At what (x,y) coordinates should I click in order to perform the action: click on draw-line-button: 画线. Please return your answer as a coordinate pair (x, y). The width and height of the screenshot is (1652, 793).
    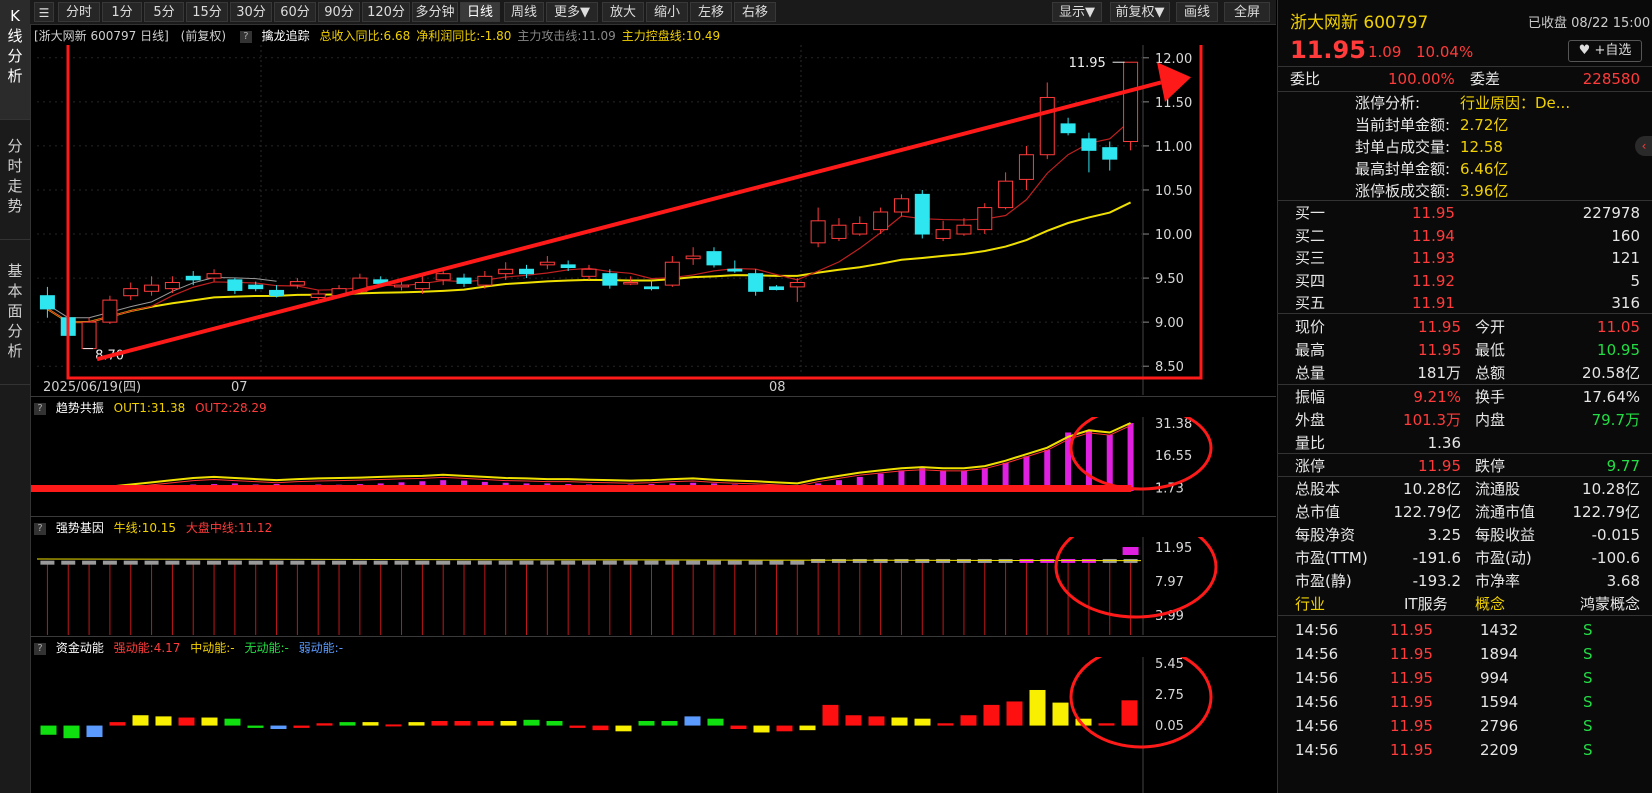
    Looking at the image, I should click on (1197, 12).